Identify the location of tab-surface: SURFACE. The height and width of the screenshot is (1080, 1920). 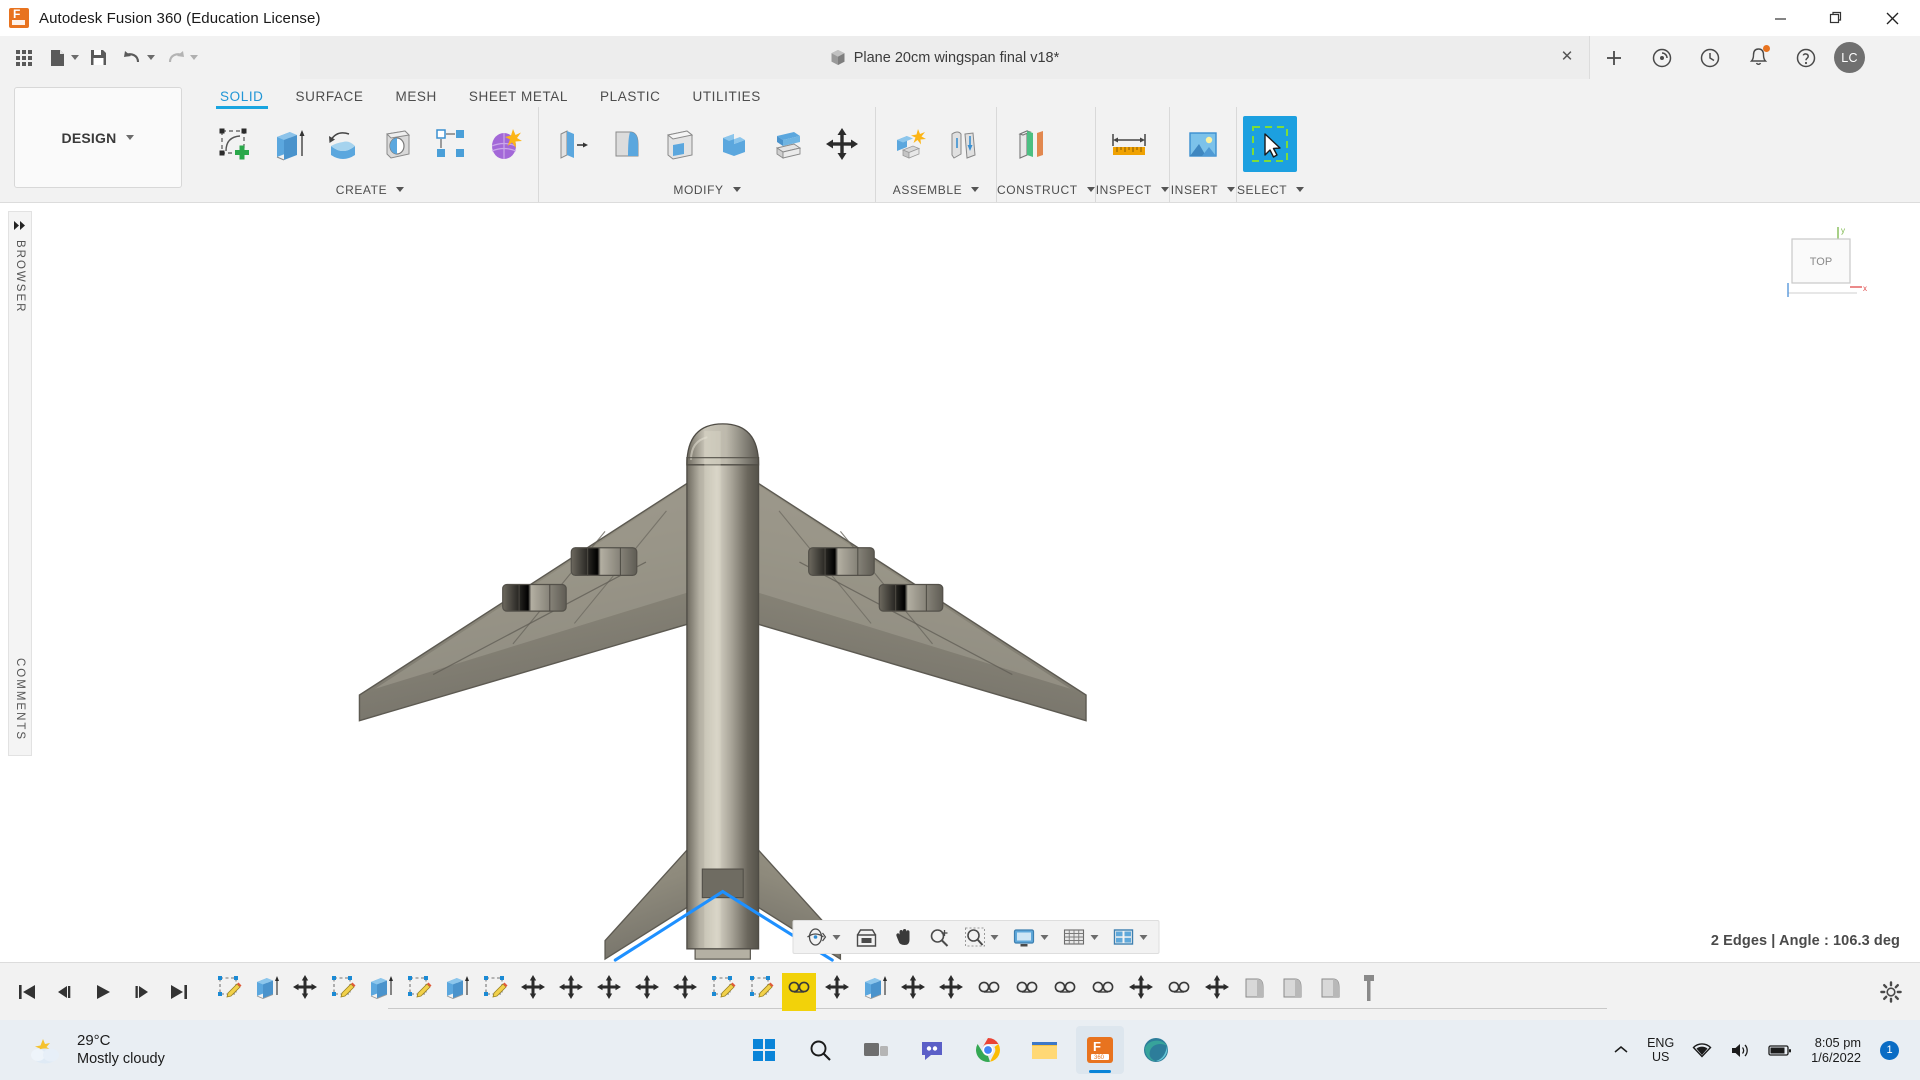
(330, 98).